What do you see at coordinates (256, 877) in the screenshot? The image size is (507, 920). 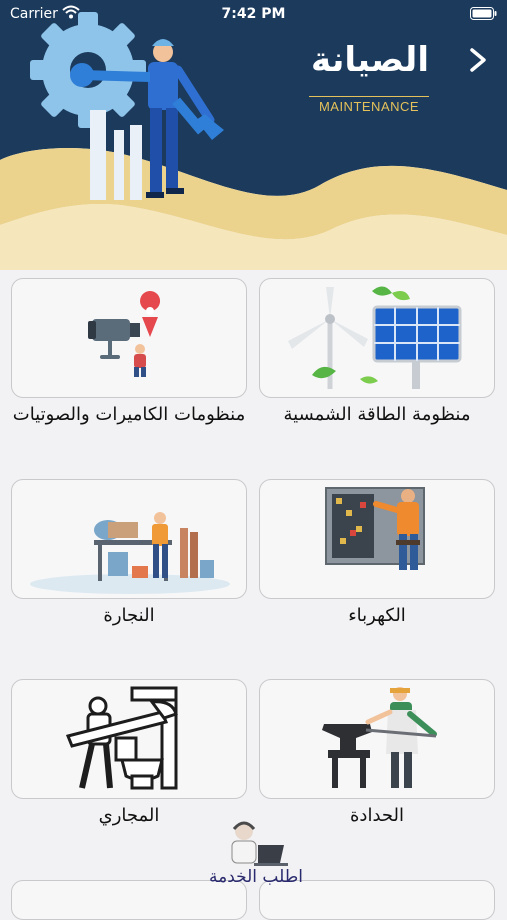 I see `request-service-label: اطلب الخدمة` at bounding box center [256, 877].